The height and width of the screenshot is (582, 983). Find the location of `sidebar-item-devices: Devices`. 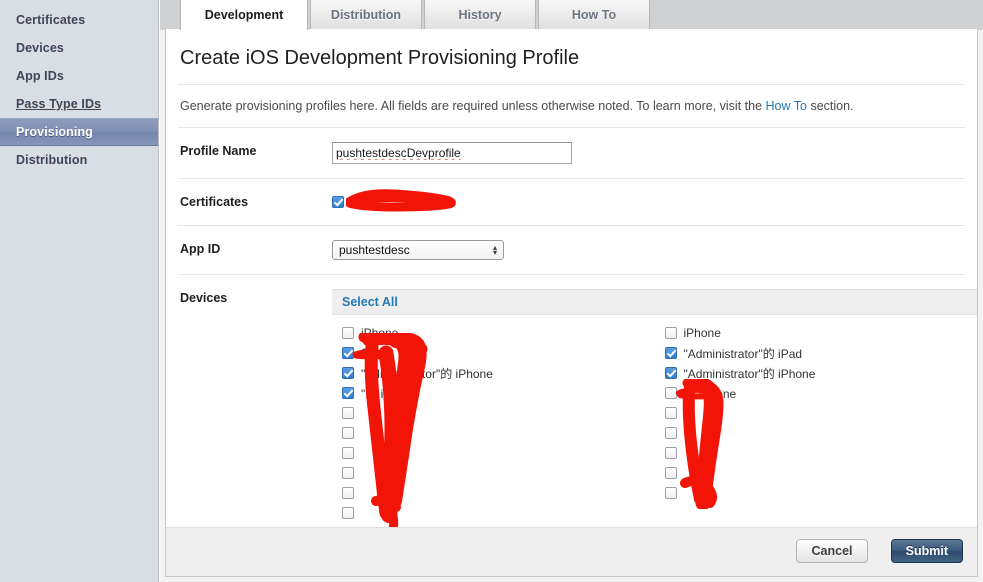

sidebar-item-devices: Devices is located at coordinates (79, 48).